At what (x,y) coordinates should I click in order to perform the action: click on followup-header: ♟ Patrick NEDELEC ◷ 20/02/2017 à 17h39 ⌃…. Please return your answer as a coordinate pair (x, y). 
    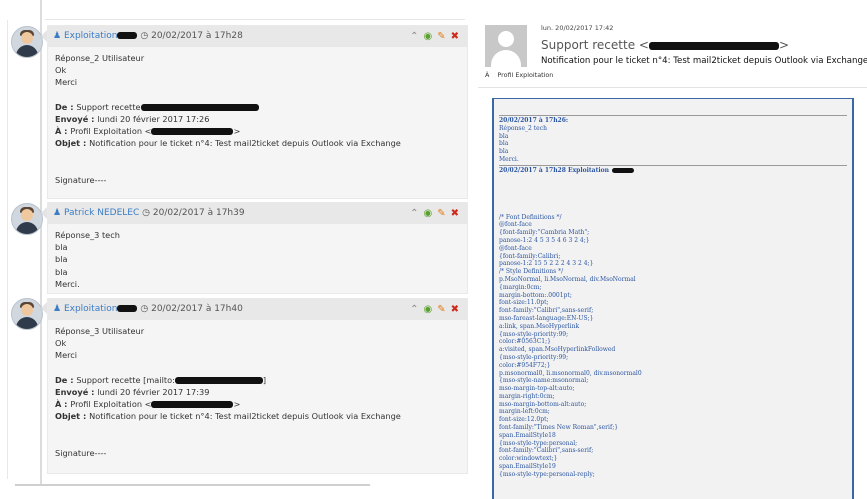
    Looking at the image, I should click on (257, 213).